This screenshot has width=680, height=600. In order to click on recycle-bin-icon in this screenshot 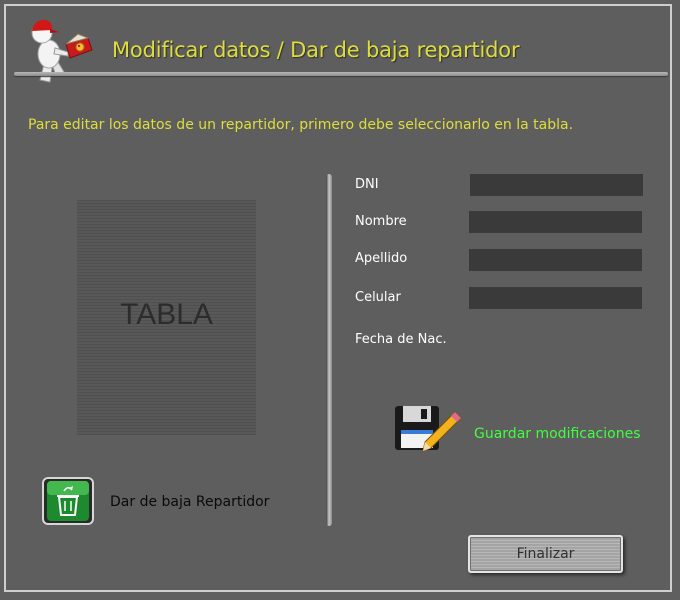, I will do `click(68, 501)`.